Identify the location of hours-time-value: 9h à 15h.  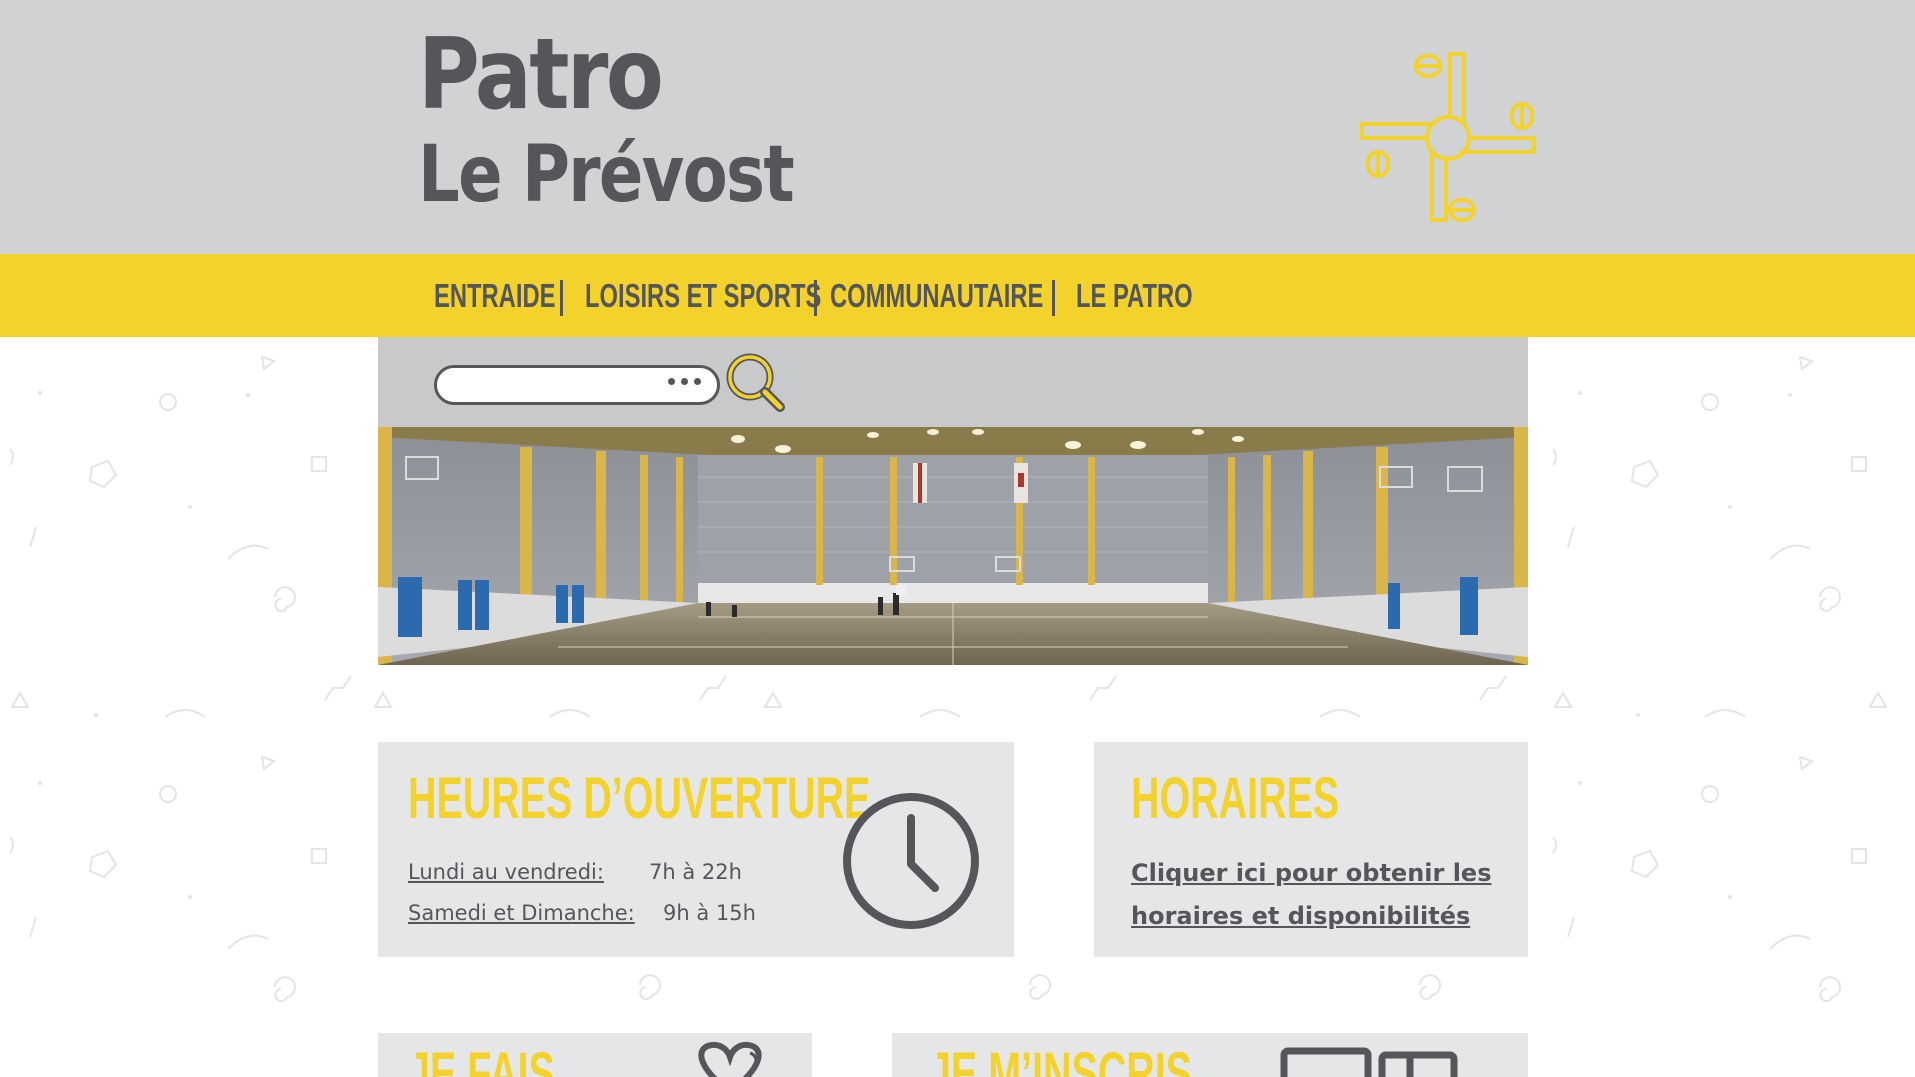
(709, 913).